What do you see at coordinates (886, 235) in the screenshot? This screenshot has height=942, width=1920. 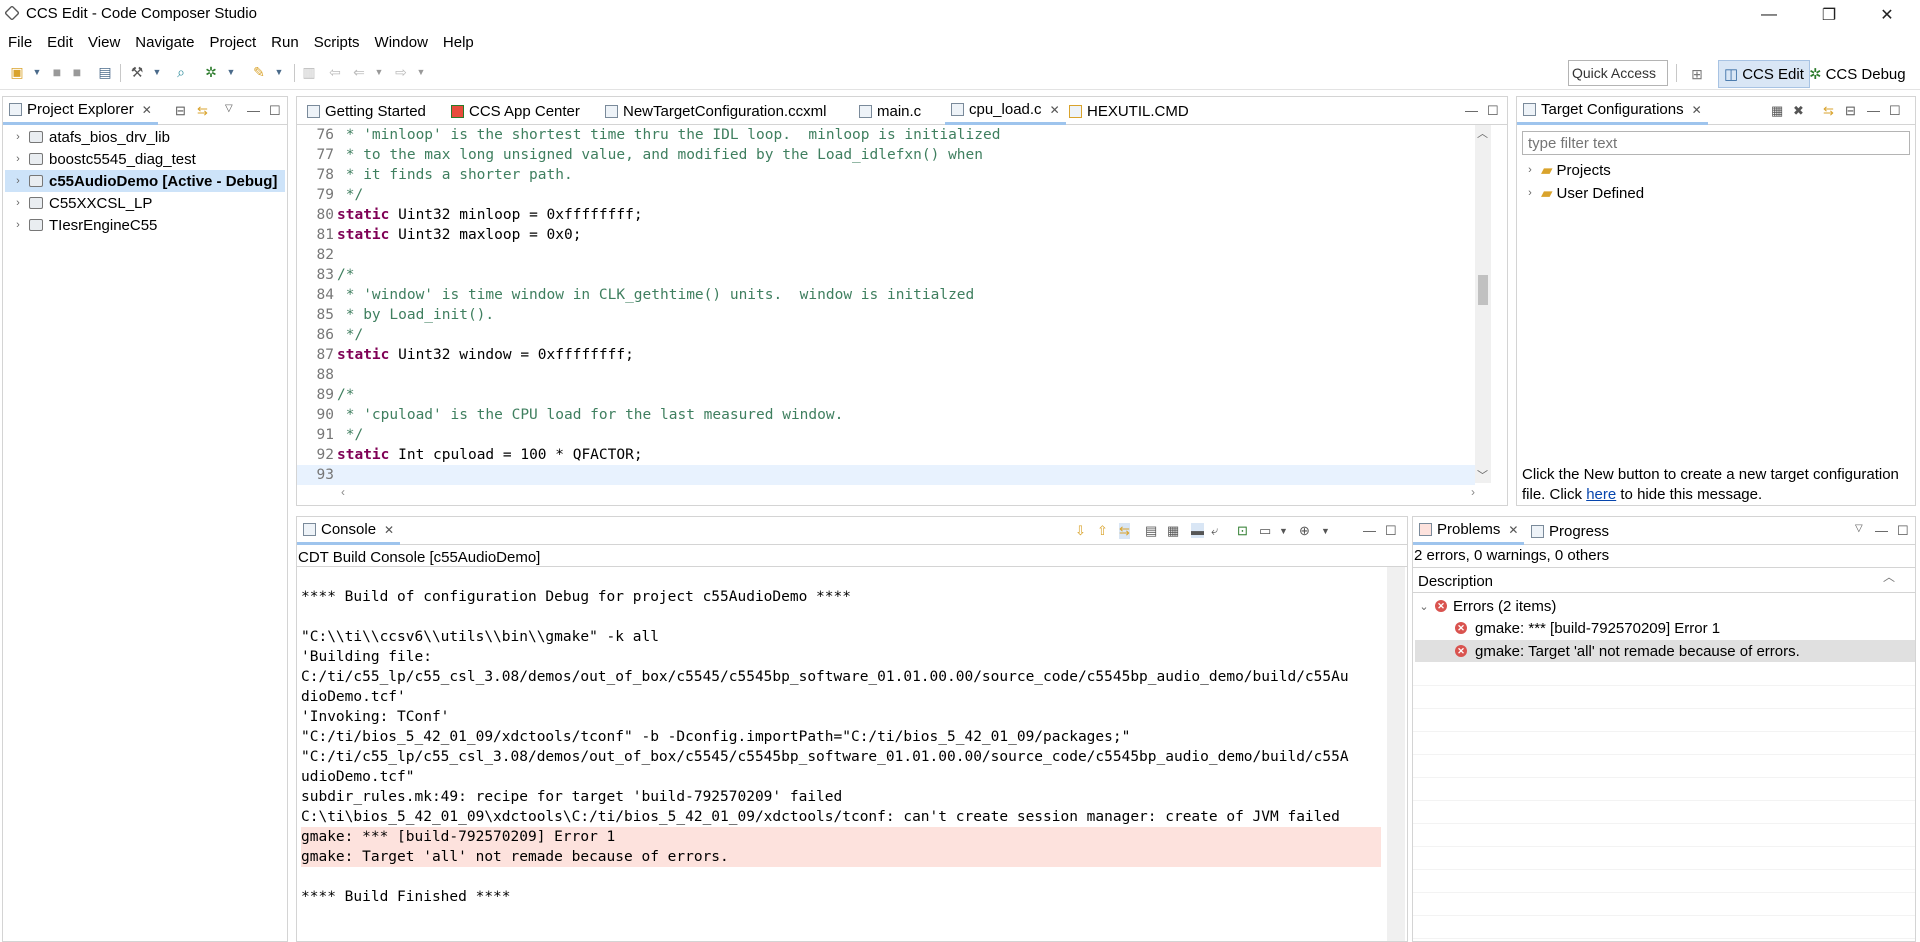 I see `code-line: 81 static Uint32 maxloop = 0x0;` at bounding box center [886, 235].